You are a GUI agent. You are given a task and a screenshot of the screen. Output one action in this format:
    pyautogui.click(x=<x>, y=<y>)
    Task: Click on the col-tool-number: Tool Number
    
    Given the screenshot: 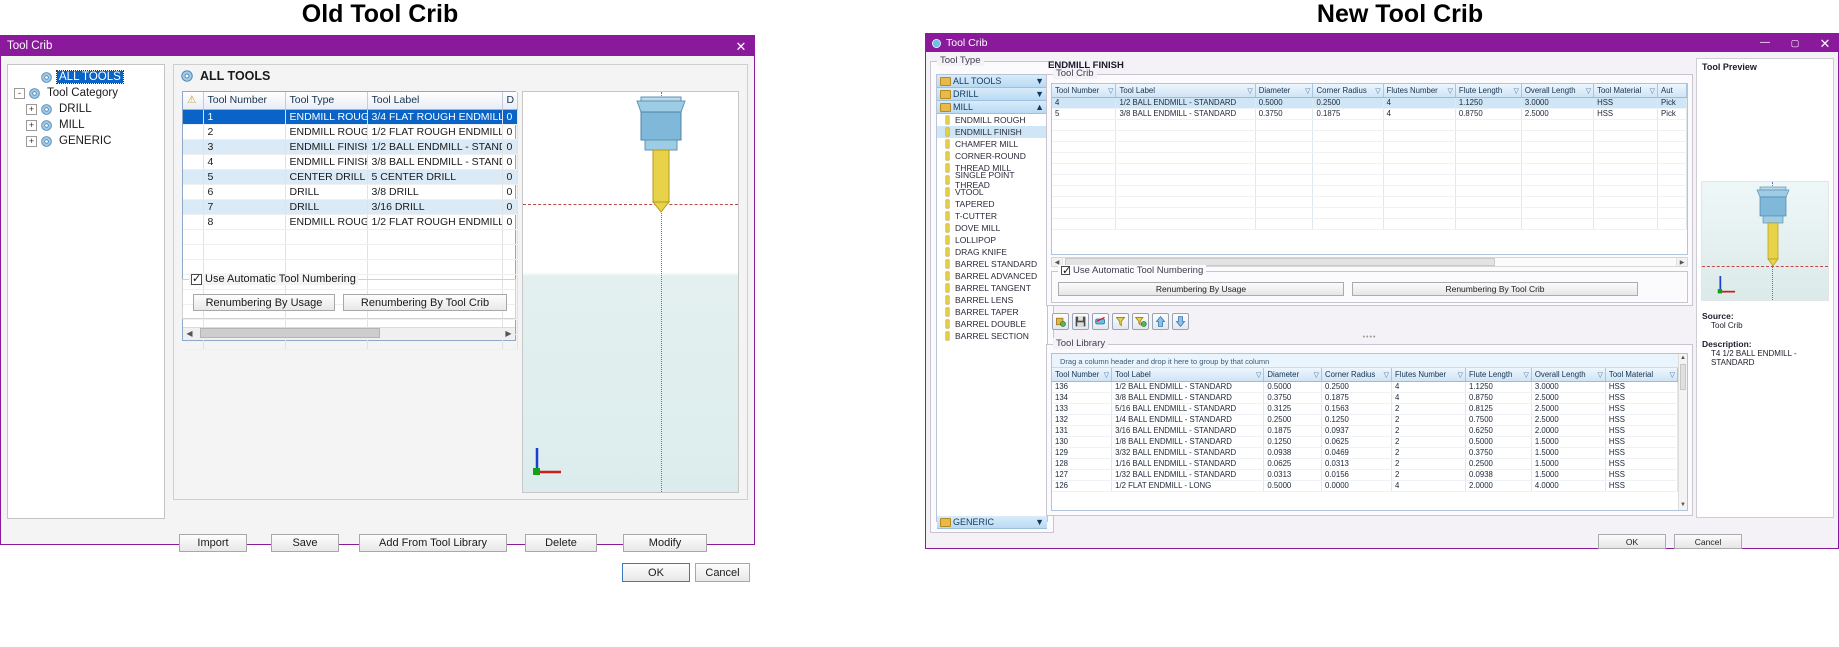 What is the action you would take?
    pyautogui.click(x=244, y=101)
    